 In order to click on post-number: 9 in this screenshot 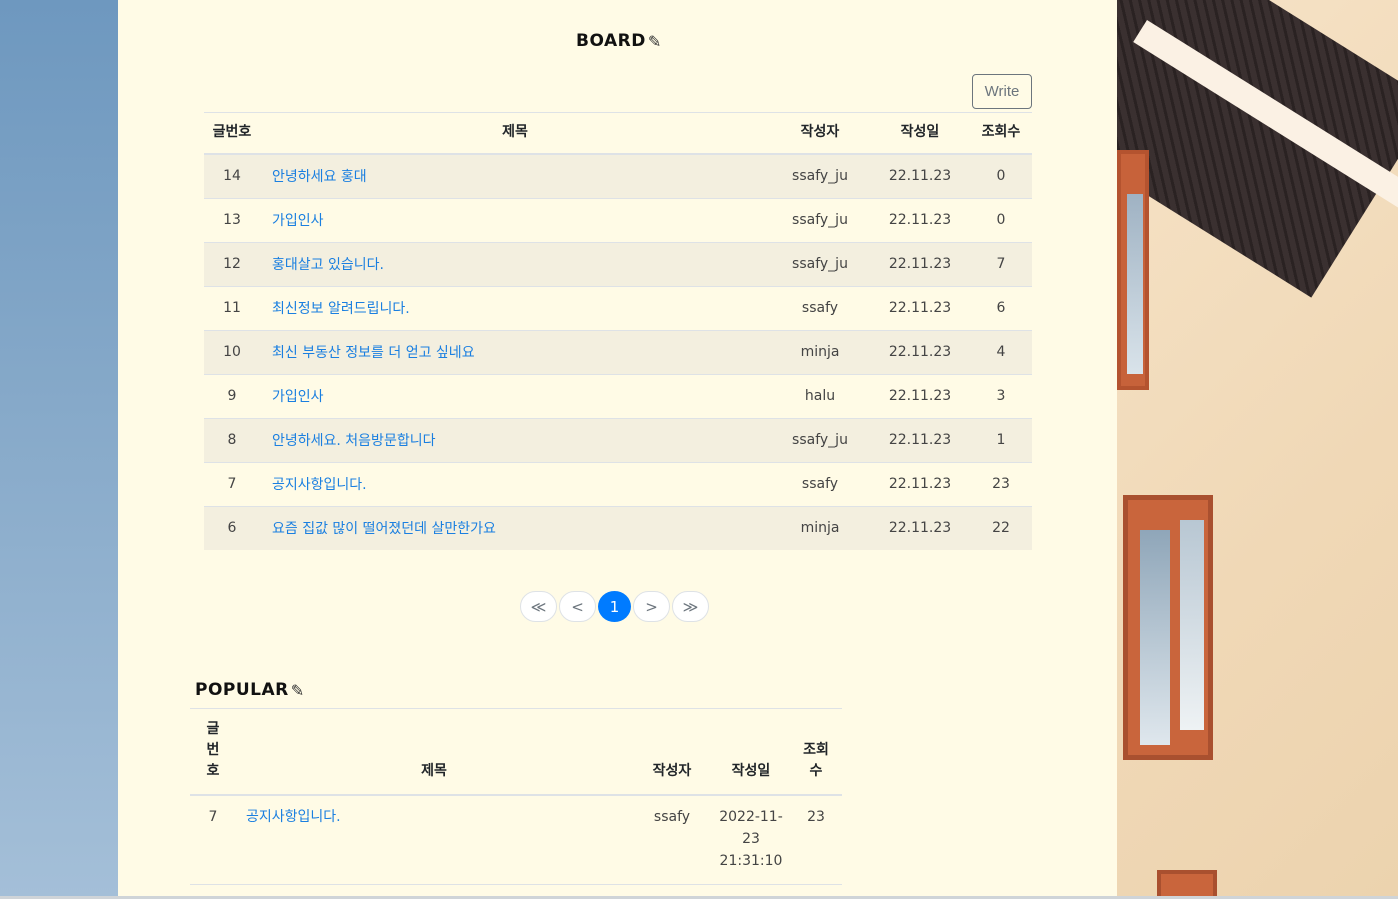, I will do `click(232, 395)`.